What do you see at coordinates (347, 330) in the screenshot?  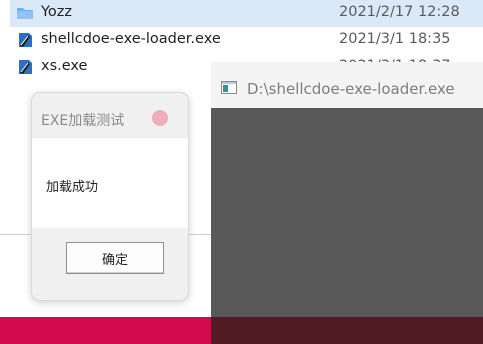 I see `taskbar-strip` at bounding box center [347, 330].